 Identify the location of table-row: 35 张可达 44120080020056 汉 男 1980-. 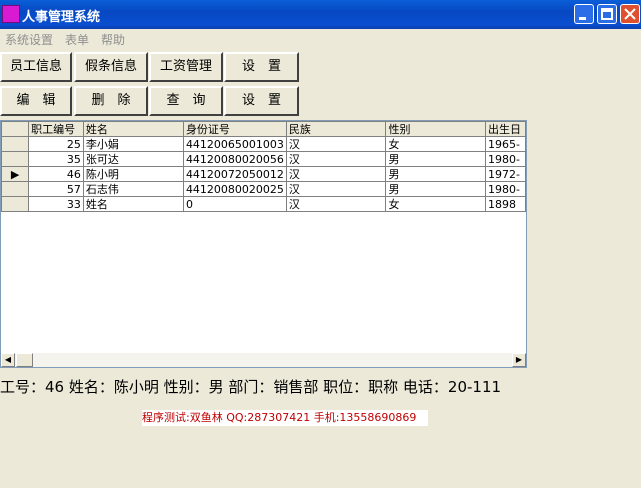
(263, 159).